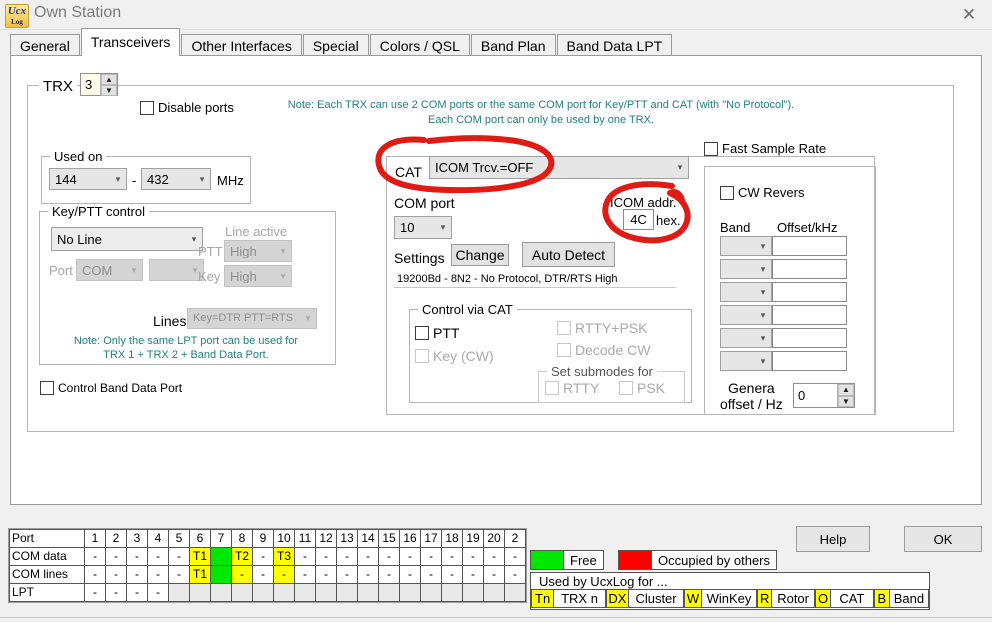  What do you see at coordinates (727, 192) in the screenshot?
I see `cw-revers-box` at bounding box center [727, 192].